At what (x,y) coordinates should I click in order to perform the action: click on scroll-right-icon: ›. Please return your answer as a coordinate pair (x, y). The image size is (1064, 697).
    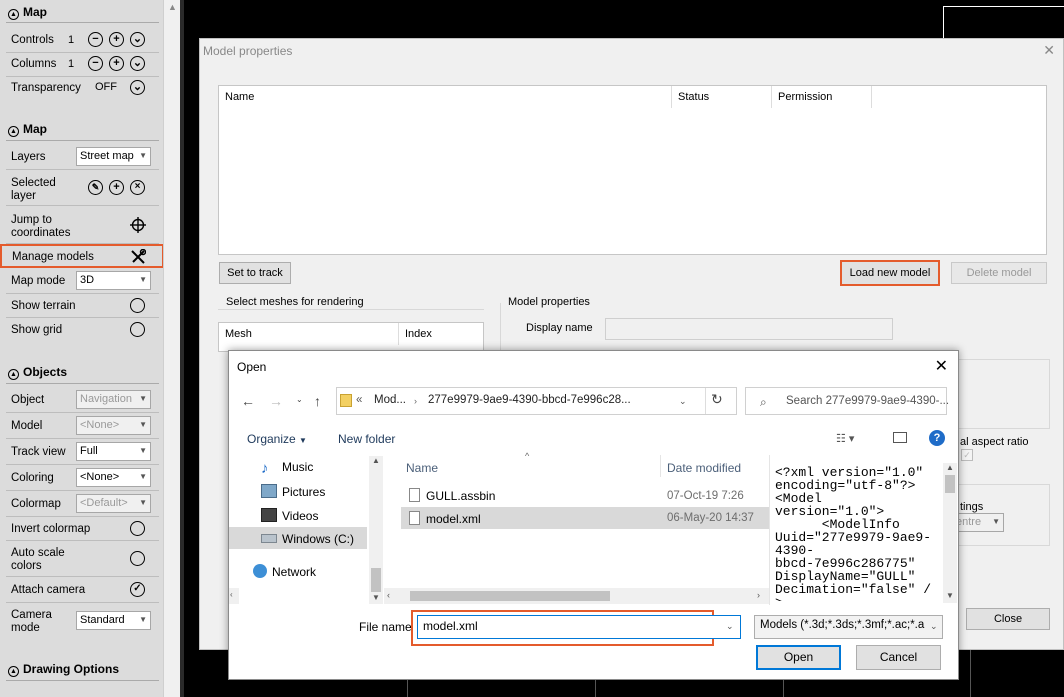
    Looking at the image, I should click on (758, 595).